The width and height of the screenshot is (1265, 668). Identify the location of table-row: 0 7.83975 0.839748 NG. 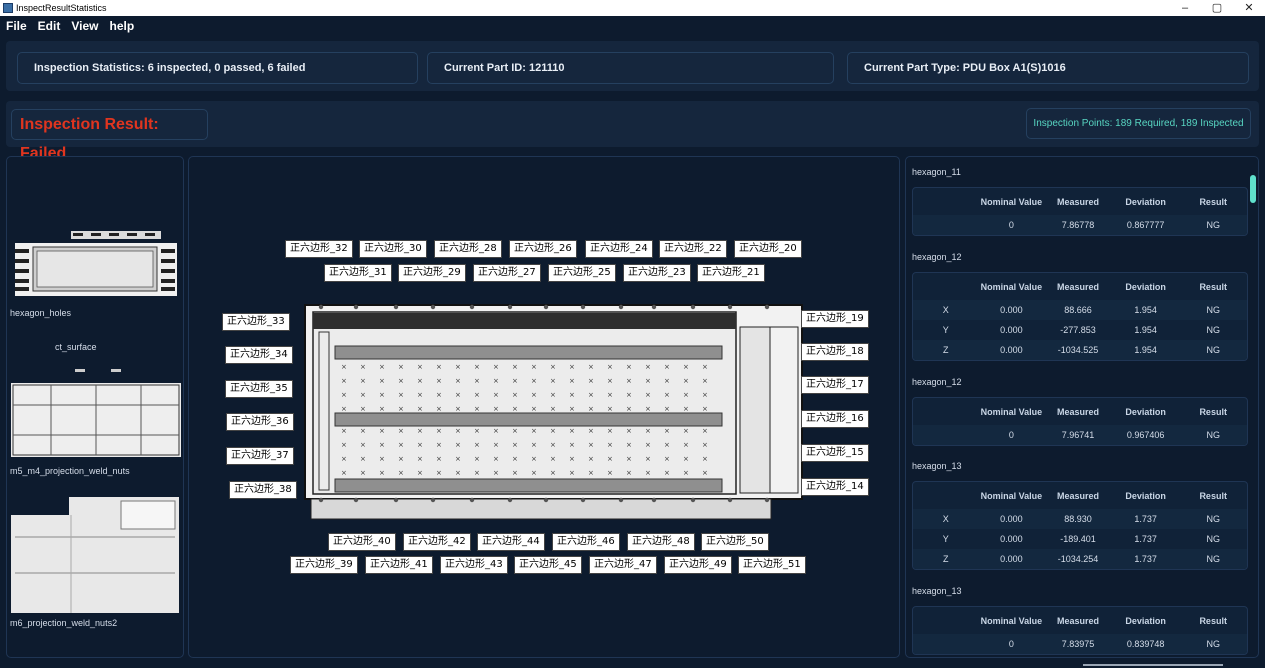
(1080, 644).